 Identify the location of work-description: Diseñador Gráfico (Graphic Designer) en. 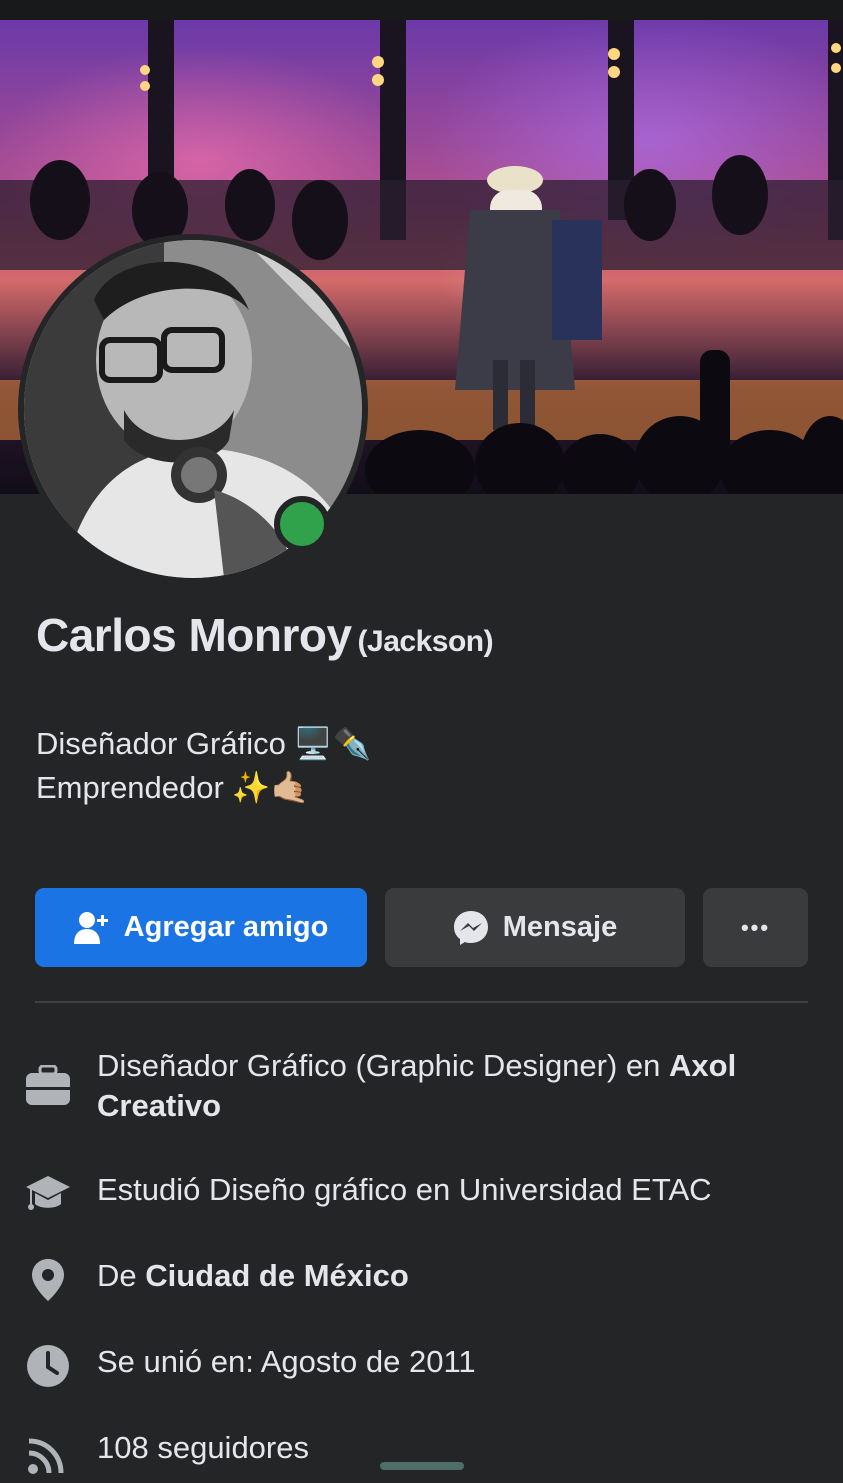
(383, 1065).